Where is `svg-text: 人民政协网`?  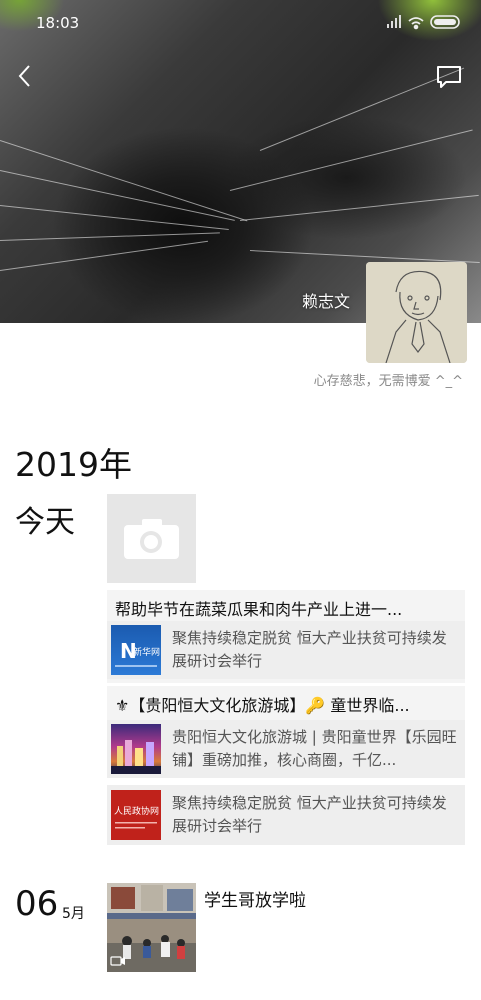
svg-text: 人民政协网 is located at coordinates (136, 811).